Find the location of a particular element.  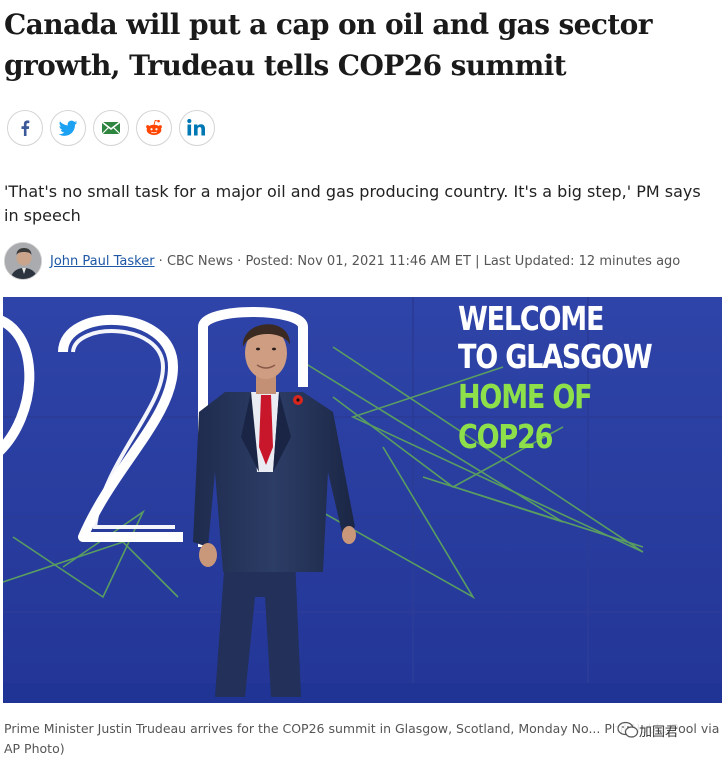

email-icon is located at coordinates (111, 128).